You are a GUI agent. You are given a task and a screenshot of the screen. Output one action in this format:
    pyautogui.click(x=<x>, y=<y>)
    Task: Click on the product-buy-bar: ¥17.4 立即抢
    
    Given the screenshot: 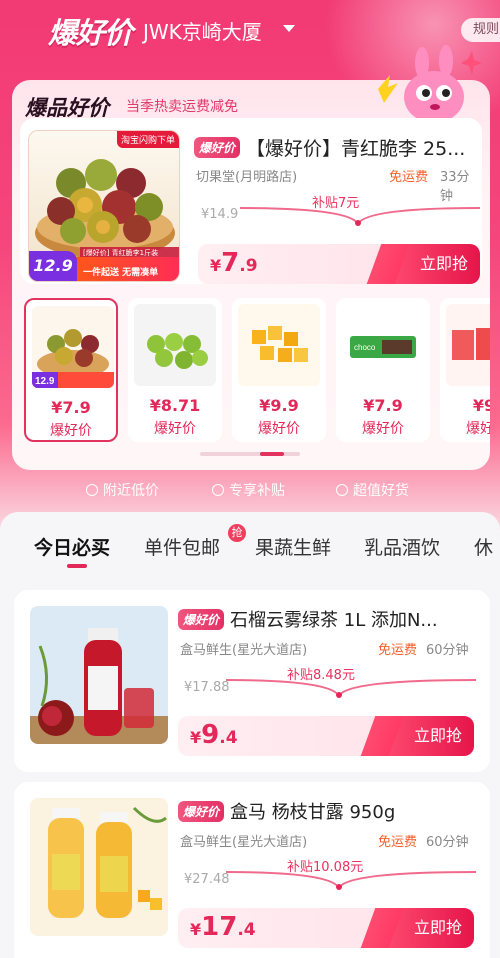 What is the action you would take?
    pyautogui.click(x=326, y=928)
    